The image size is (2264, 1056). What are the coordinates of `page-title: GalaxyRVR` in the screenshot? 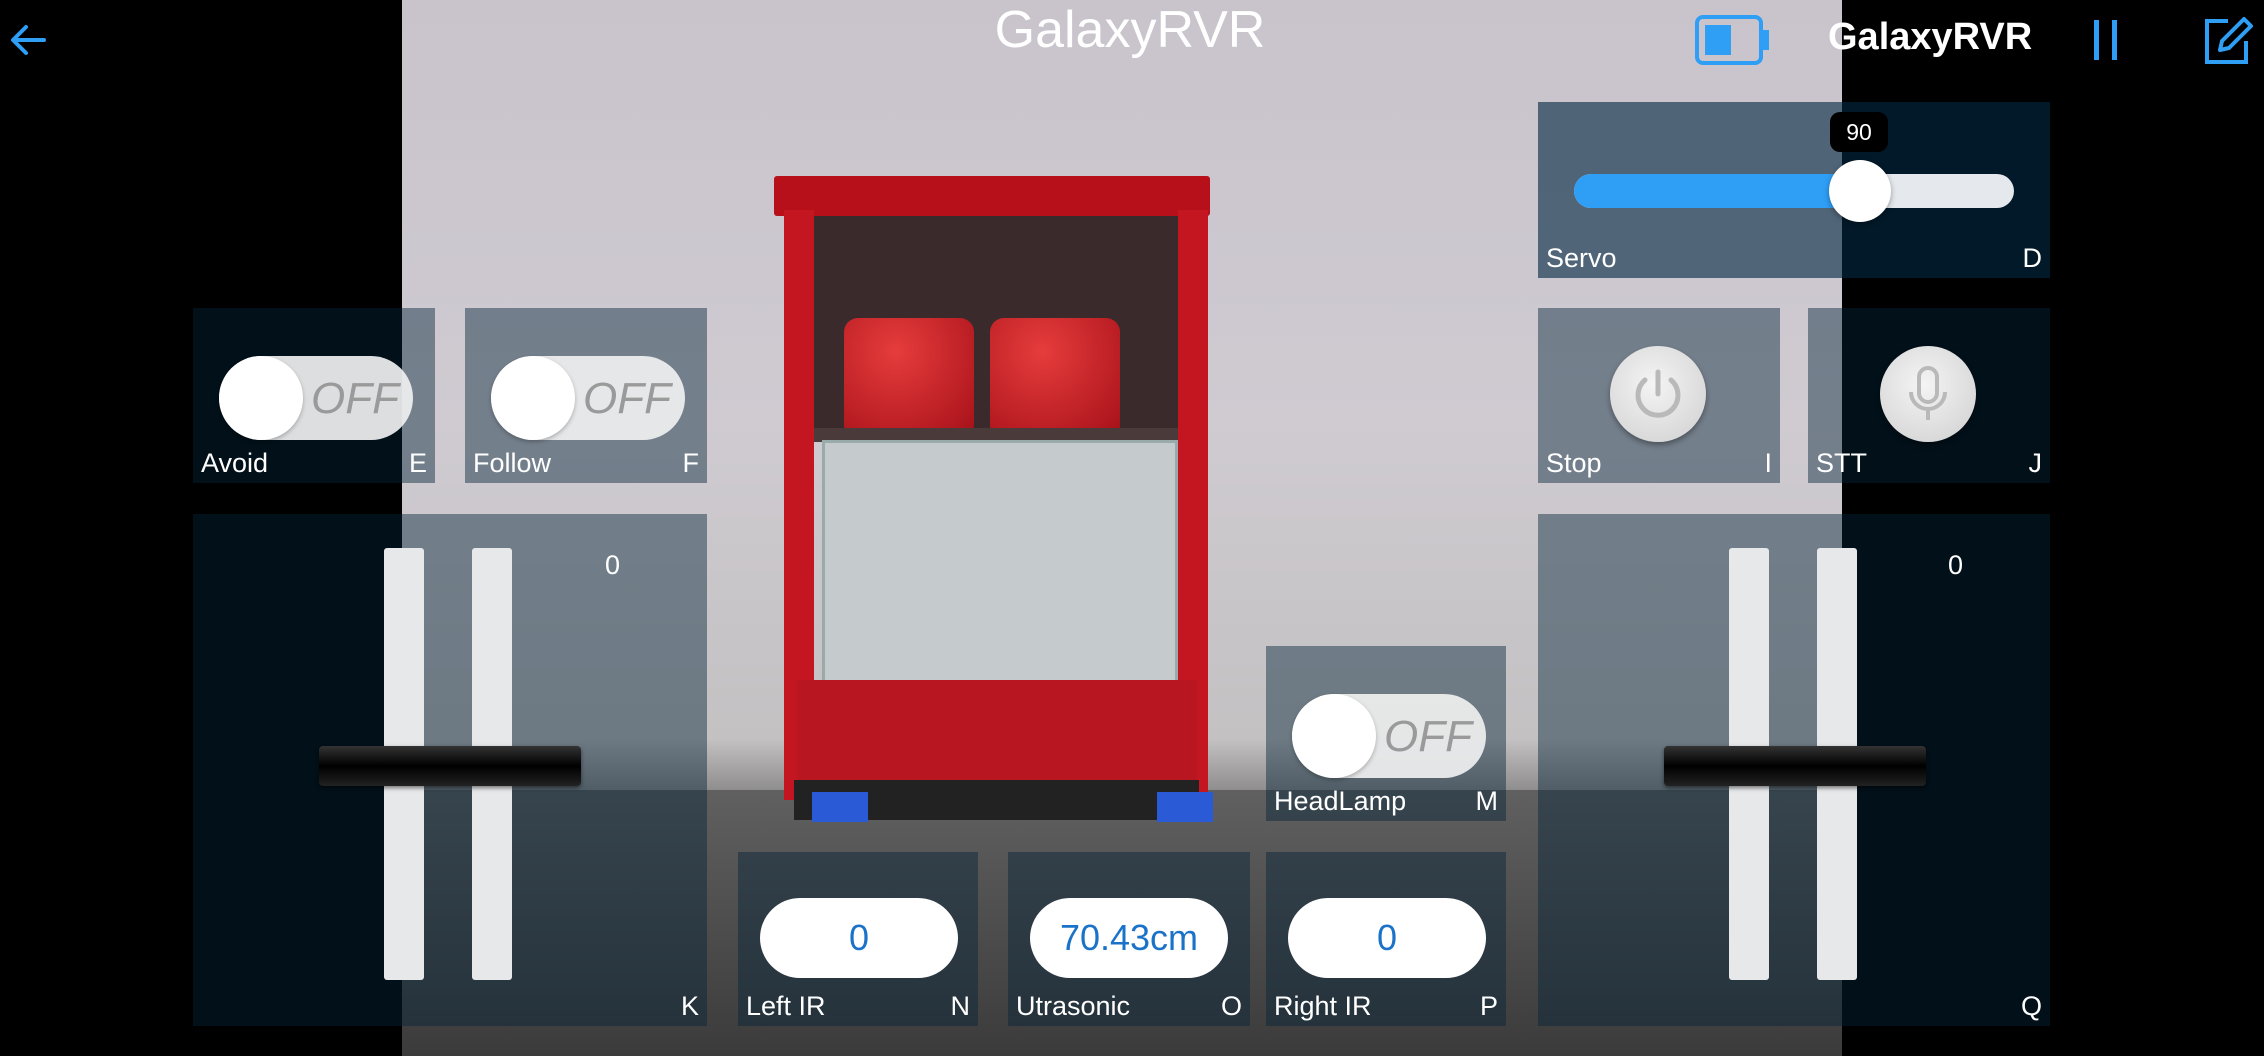 It's located at (1130, 30).